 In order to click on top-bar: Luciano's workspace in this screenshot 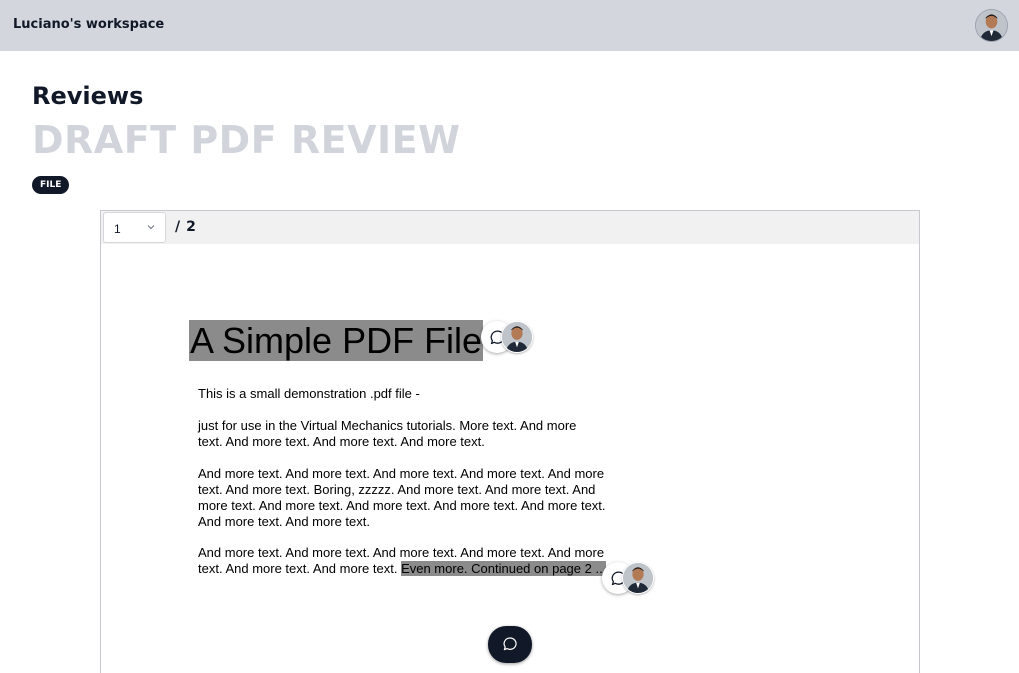, I will do `click(509, 25)`.